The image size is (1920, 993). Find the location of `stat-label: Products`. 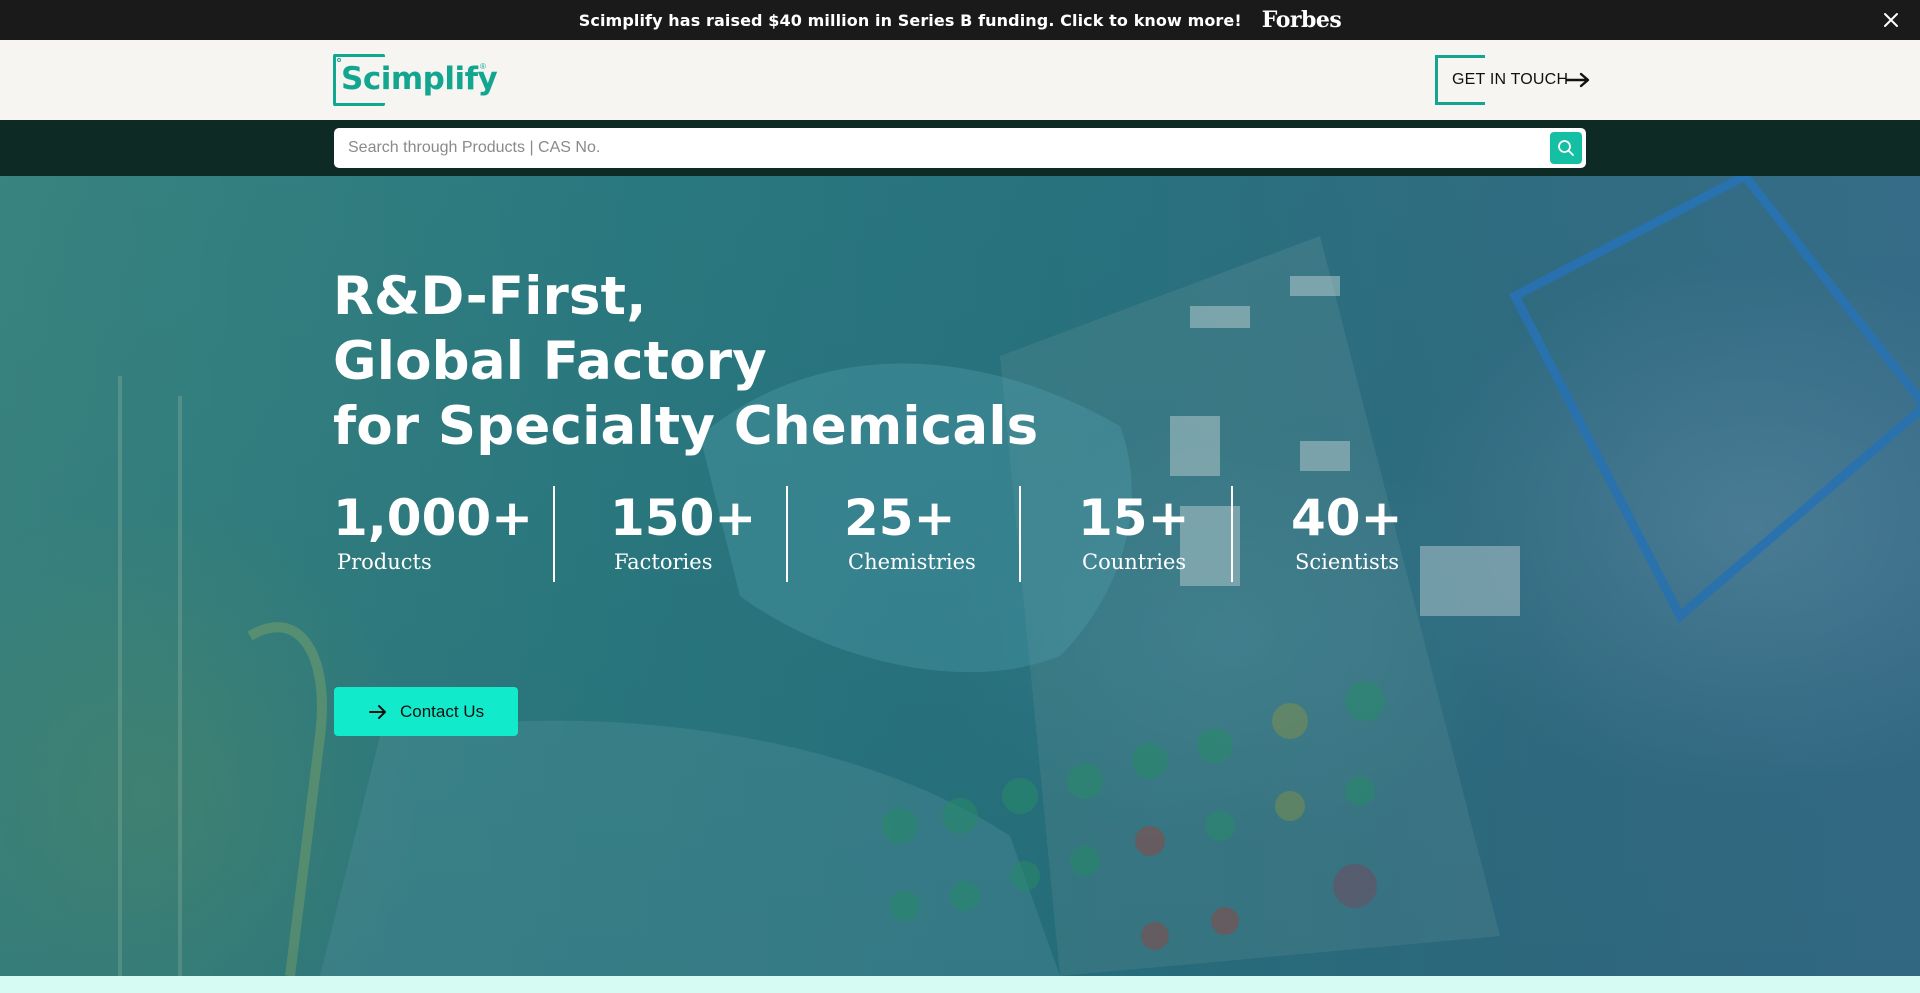

stat-label: Products is located at coordinates (384, 562).